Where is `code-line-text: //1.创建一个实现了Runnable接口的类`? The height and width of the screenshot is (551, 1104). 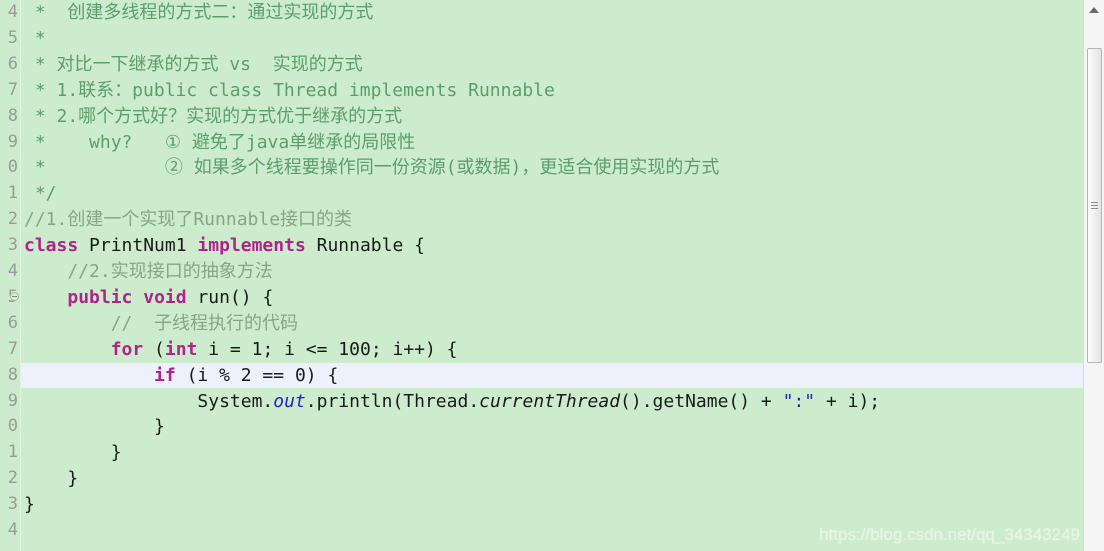 code-line-text: //1.创建一个实现了Runnable接口的类 is located at coordinates (188, 220).